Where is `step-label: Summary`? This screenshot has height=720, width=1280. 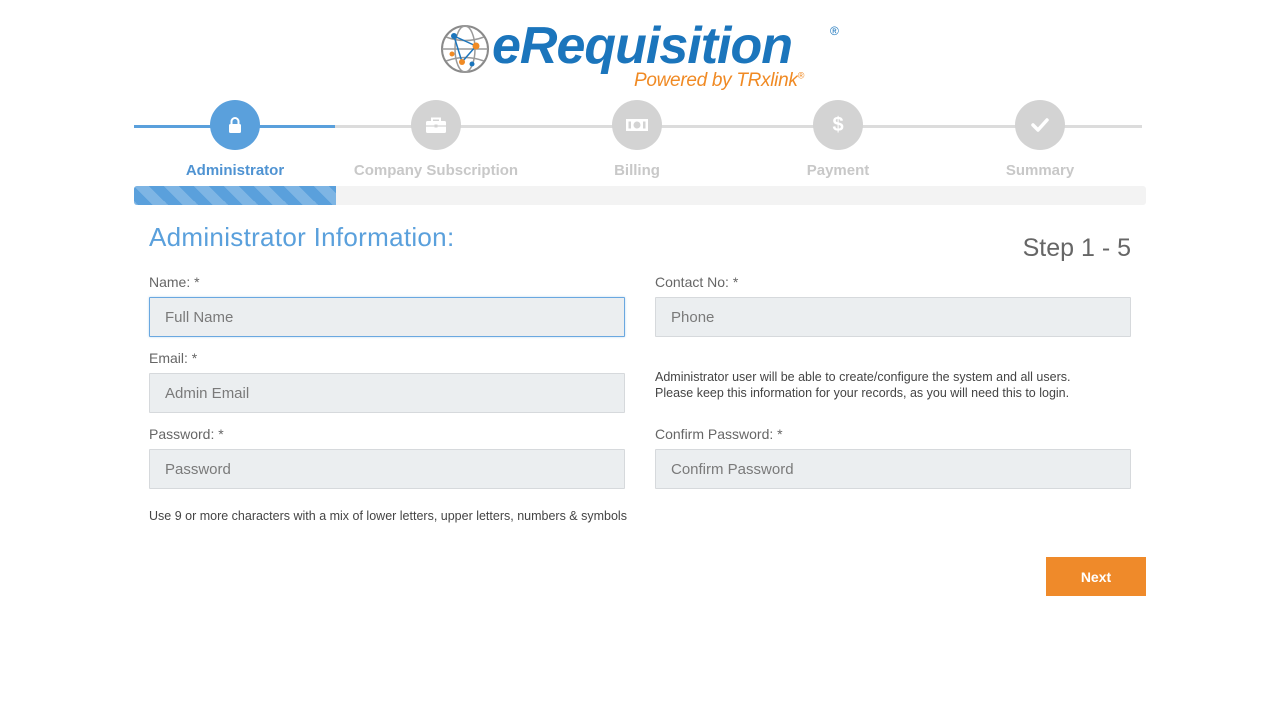 step-label: Summary is located at coordinates (1040, 170).